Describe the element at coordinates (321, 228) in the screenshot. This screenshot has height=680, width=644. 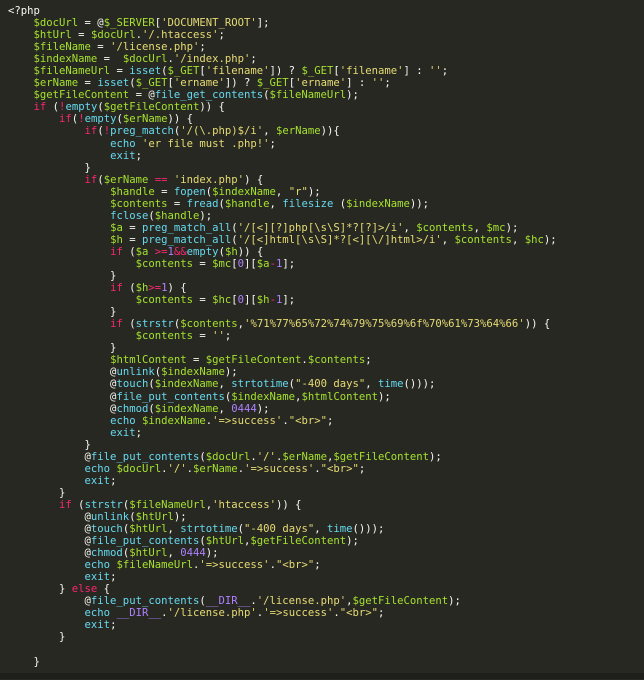
I see `code-string: '/[<][?]php[\s\S]*?[?]>/i'` at that location.